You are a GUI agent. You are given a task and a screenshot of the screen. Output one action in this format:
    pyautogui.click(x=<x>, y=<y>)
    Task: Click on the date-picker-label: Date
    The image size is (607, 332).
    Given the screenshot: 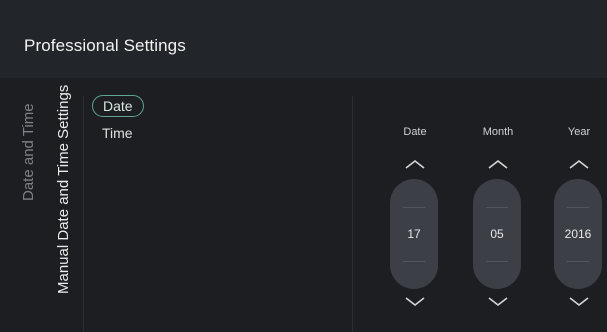 What is the action you would take?
    pyautogui.click(x=415, y=132)
    